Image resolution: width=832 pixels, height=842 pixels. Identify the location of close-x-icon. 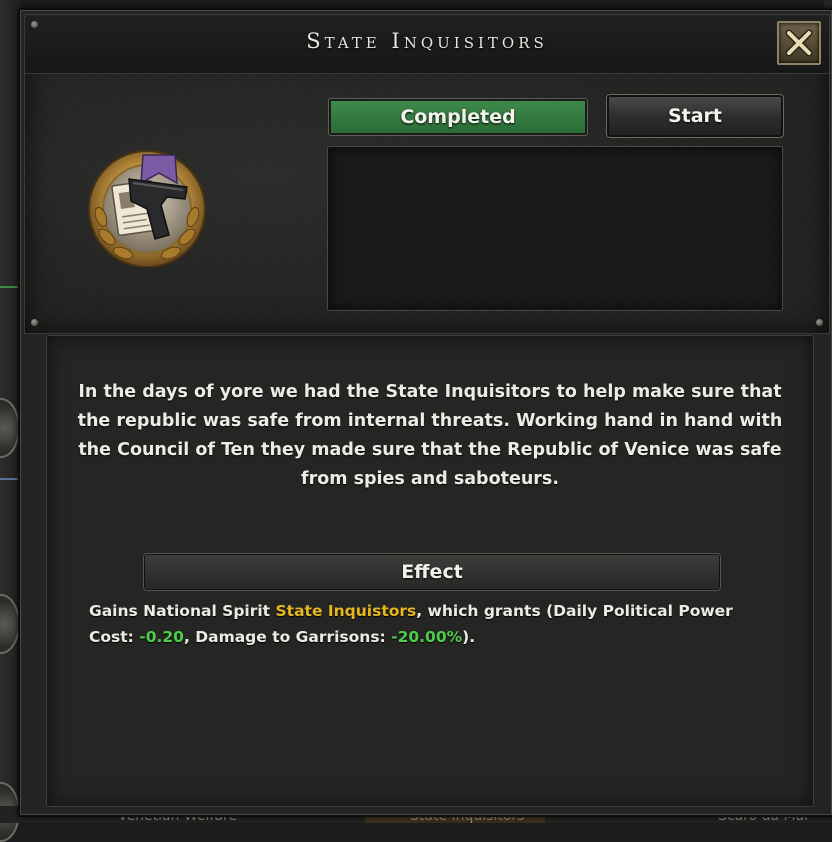
(799, 43).